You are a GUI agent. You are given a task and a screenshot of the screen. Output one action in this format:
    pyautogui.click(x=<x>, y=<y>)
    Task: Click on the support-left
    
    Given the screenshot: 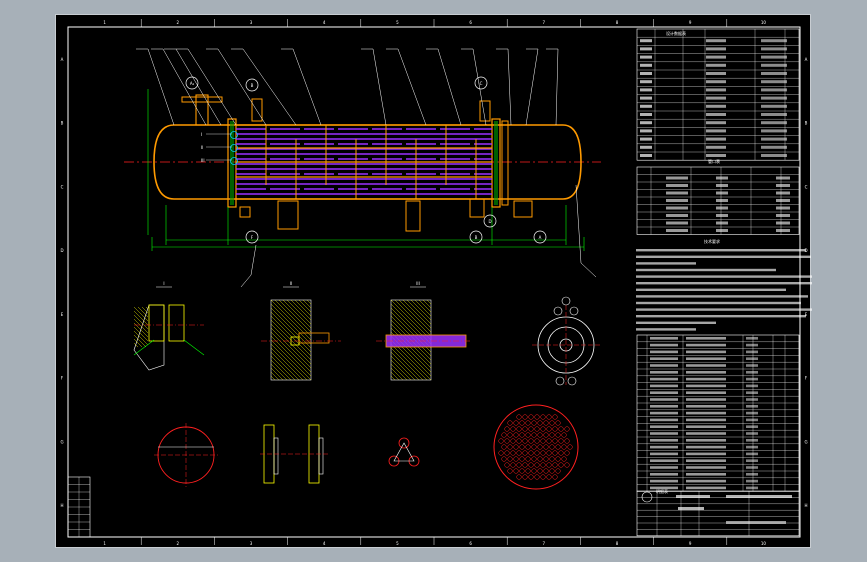 What is the action you would take?
    pyautogui.click(x=288, y=215)
    